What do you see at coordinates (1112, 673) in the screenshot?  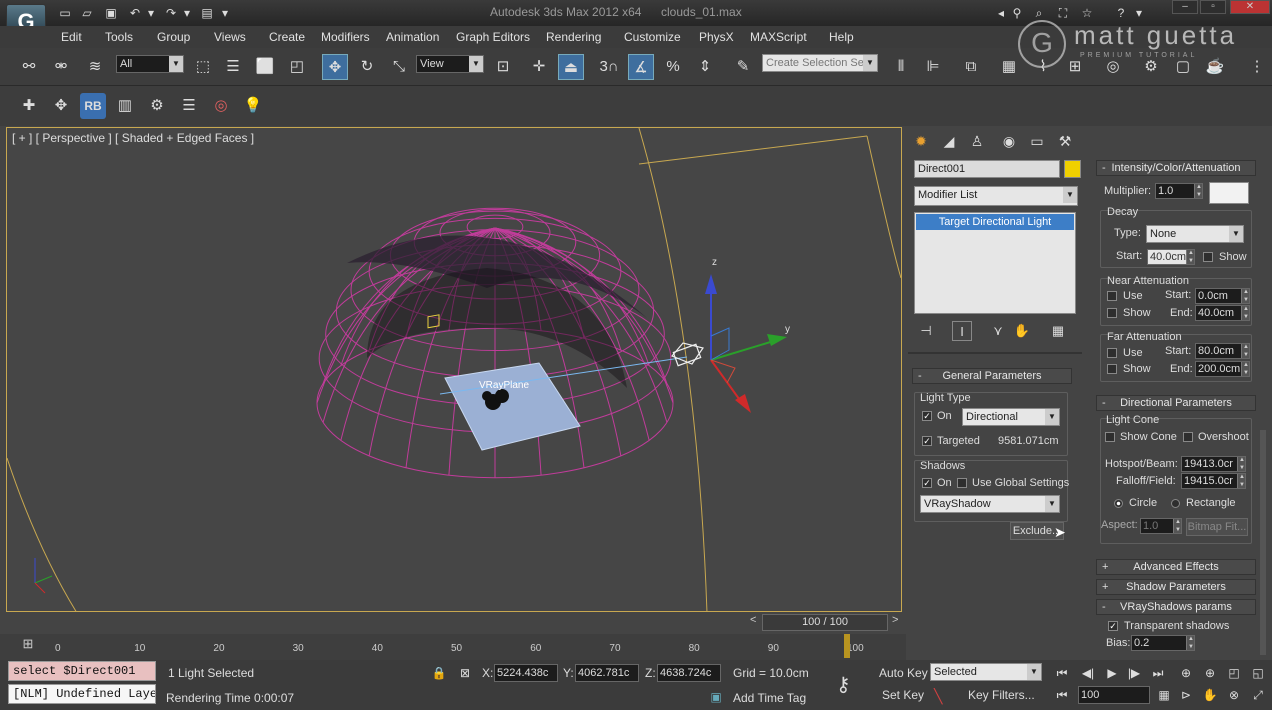 I see `play-icon: ▶` at bounding box center [1112, 673].